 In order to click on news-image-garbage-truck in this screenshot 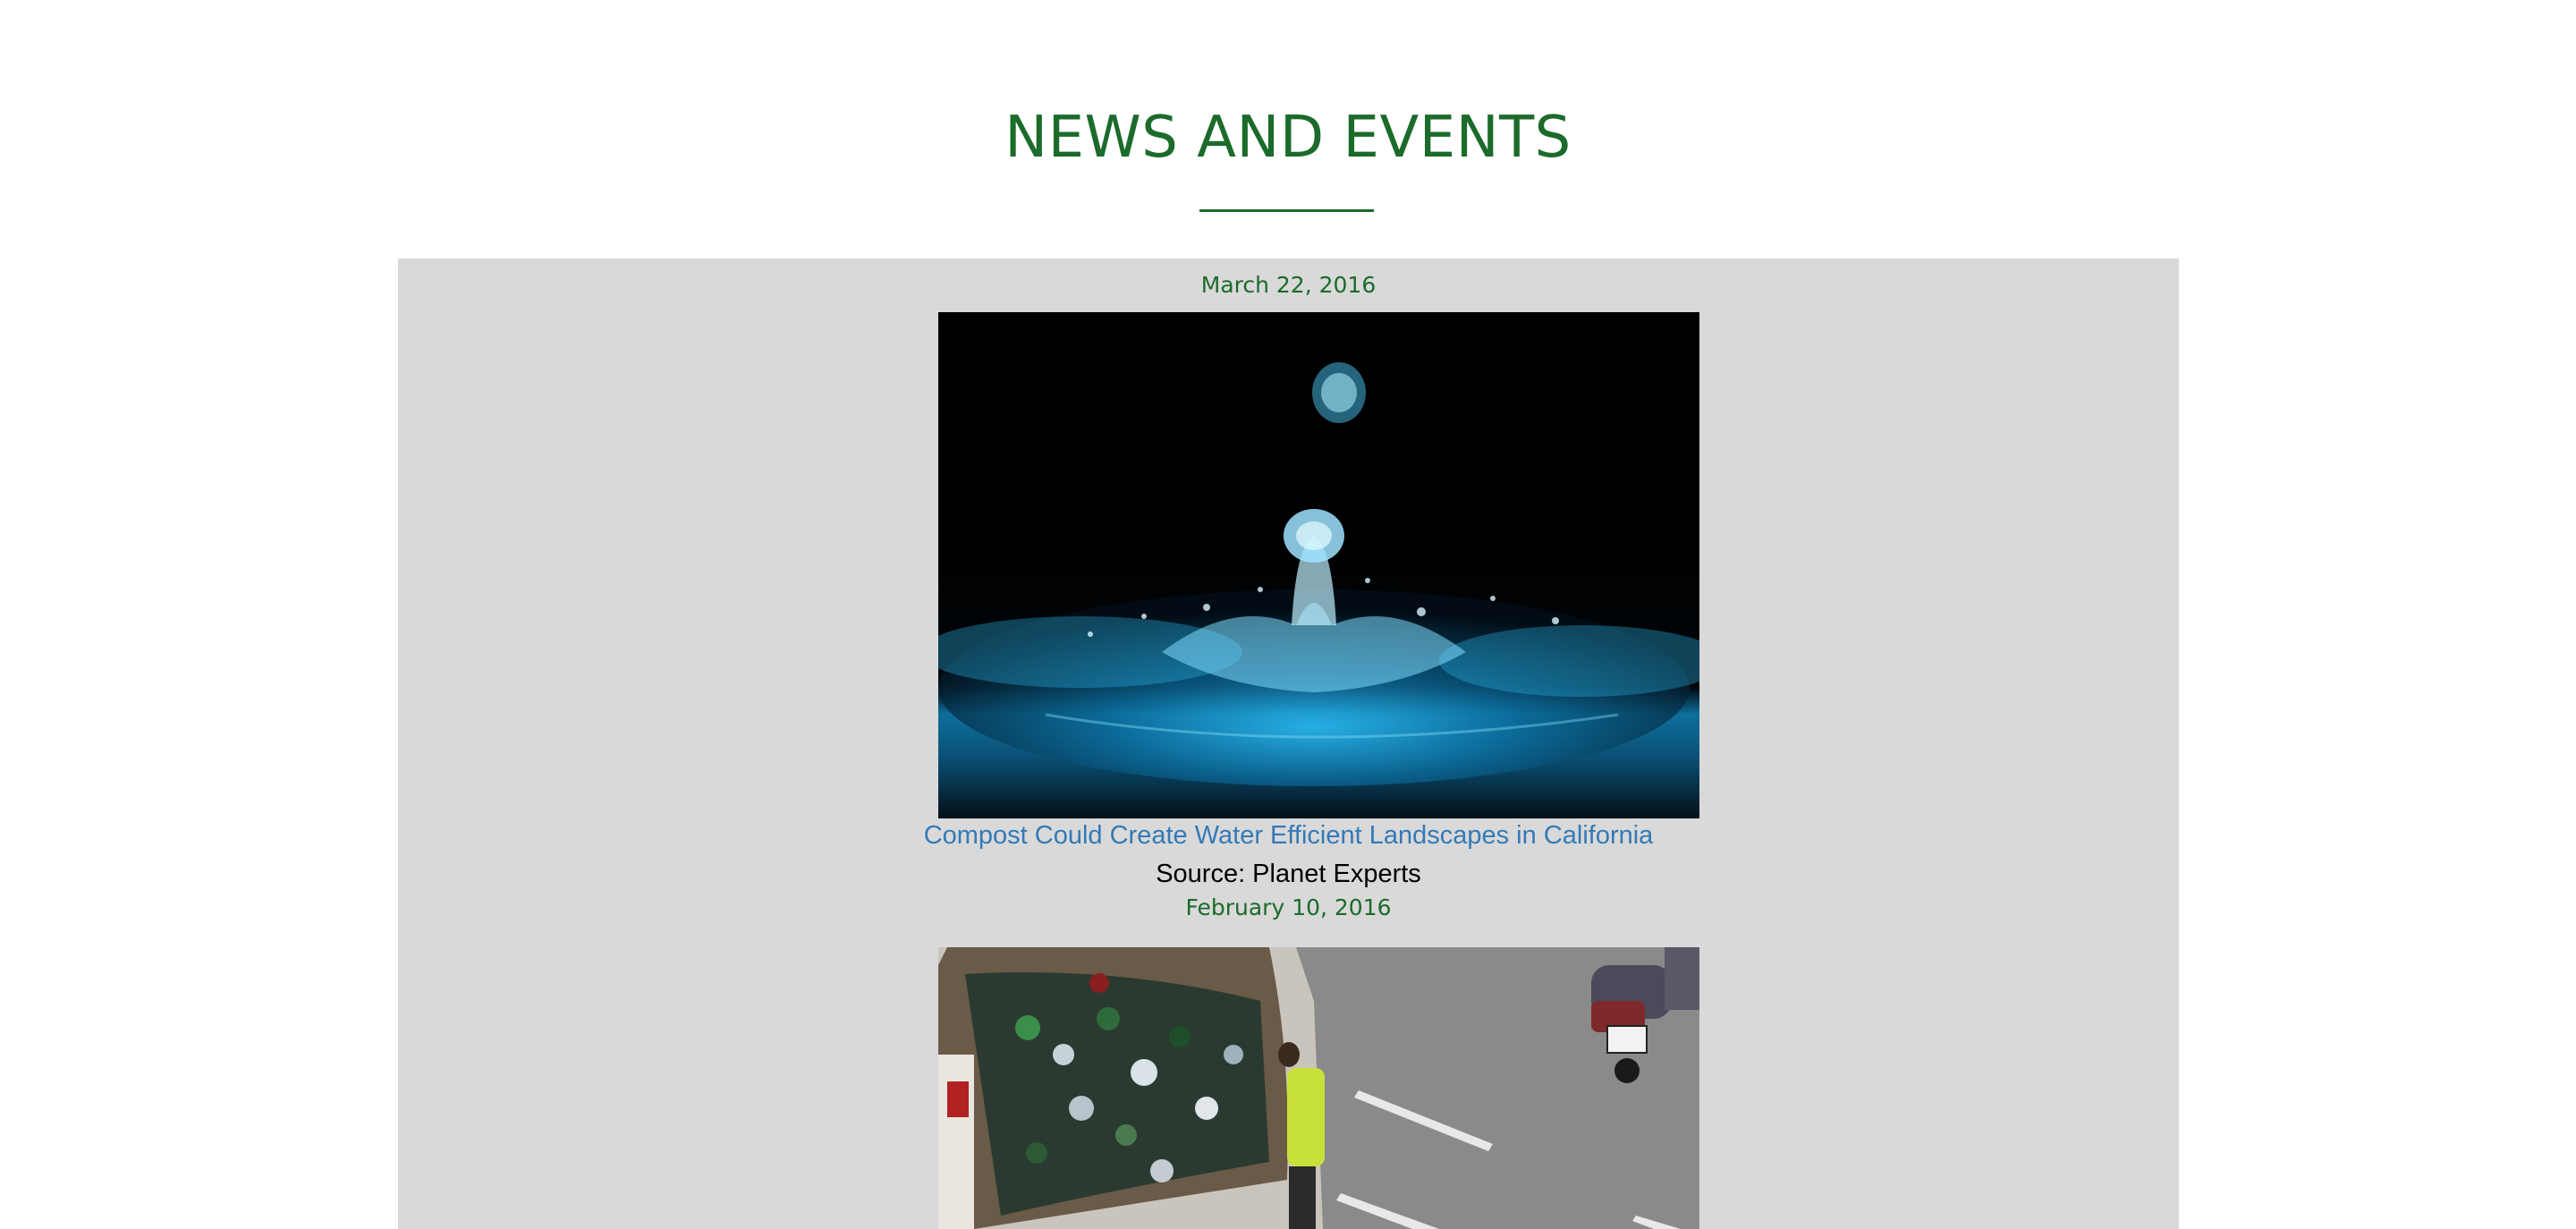, I will do `click(1318, 1088)`.